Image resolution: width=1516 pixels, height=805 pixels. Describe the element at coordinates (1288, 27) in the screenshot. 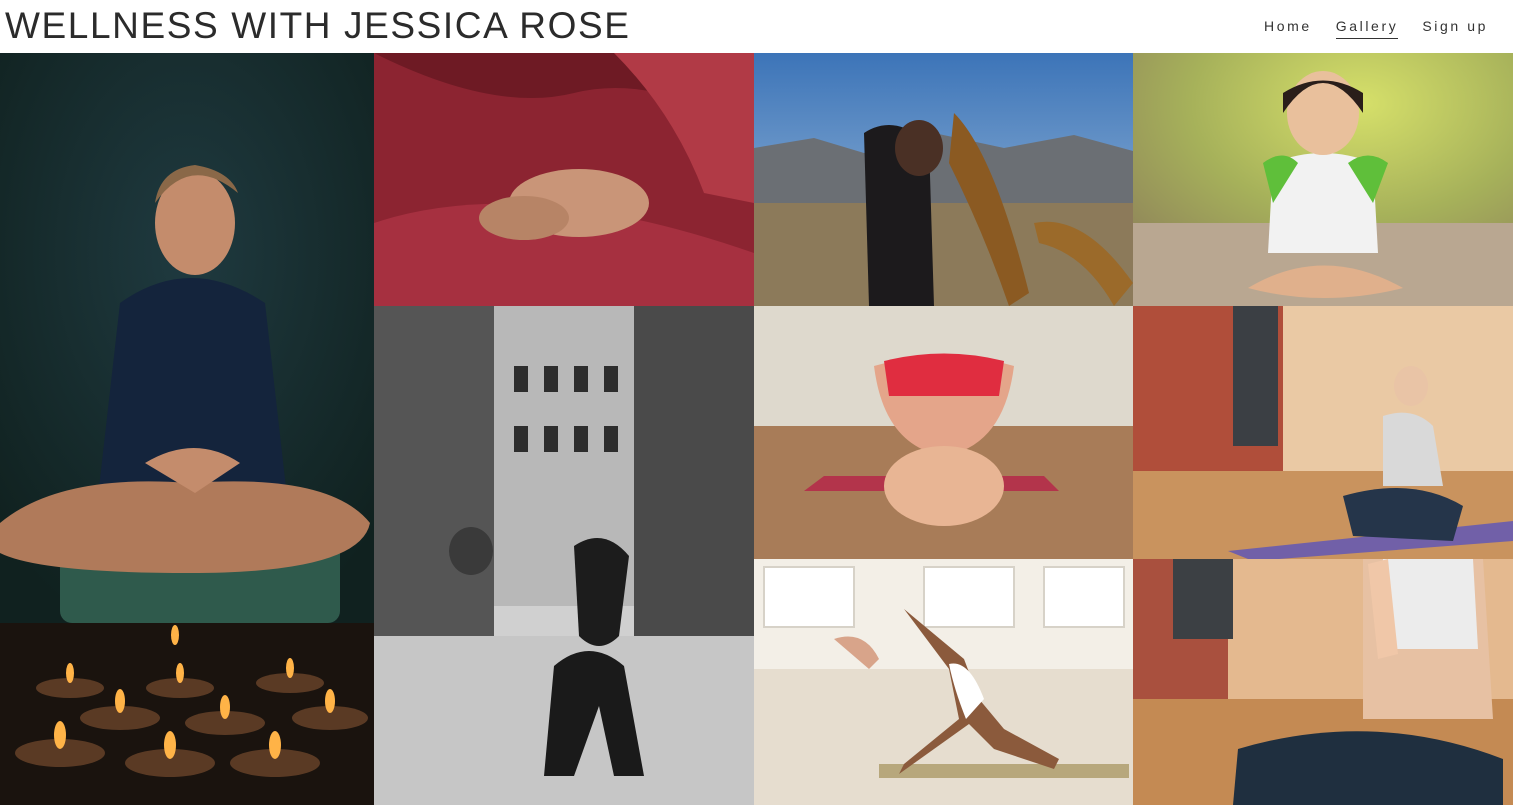

I see `nav-home-link: Home` at that location.